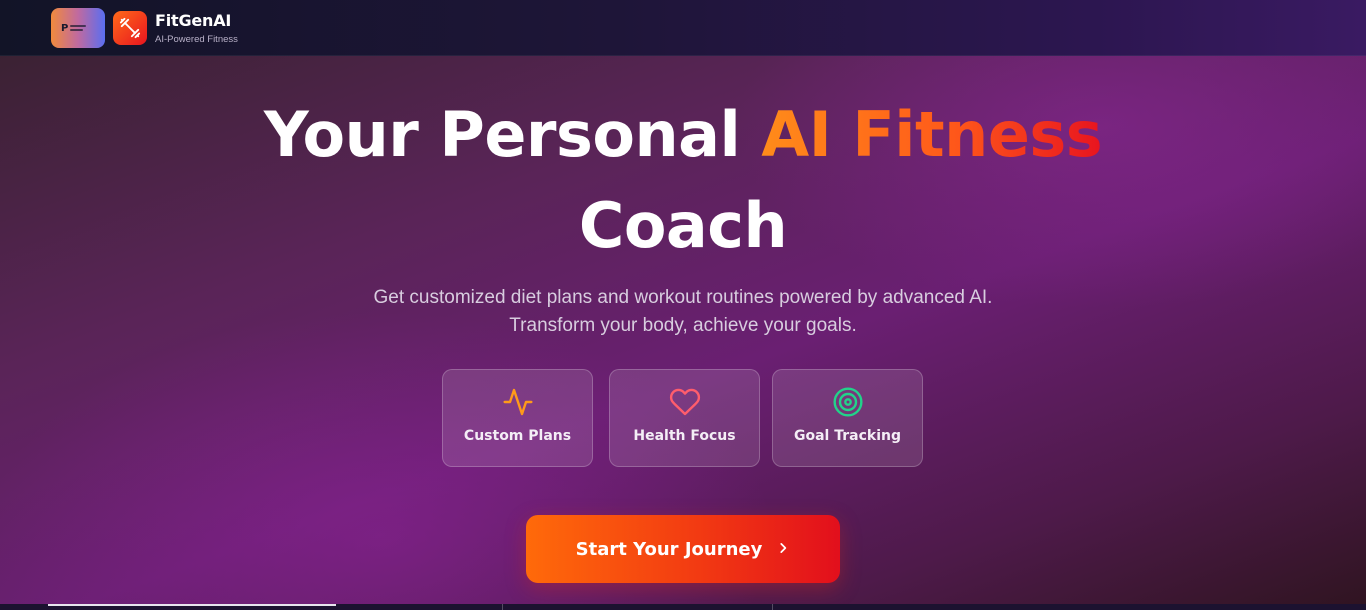 The image size is (1366, 610). Describe the element at coordinates (685, 402) in the screenshot. I see `heart-icon` at that location.